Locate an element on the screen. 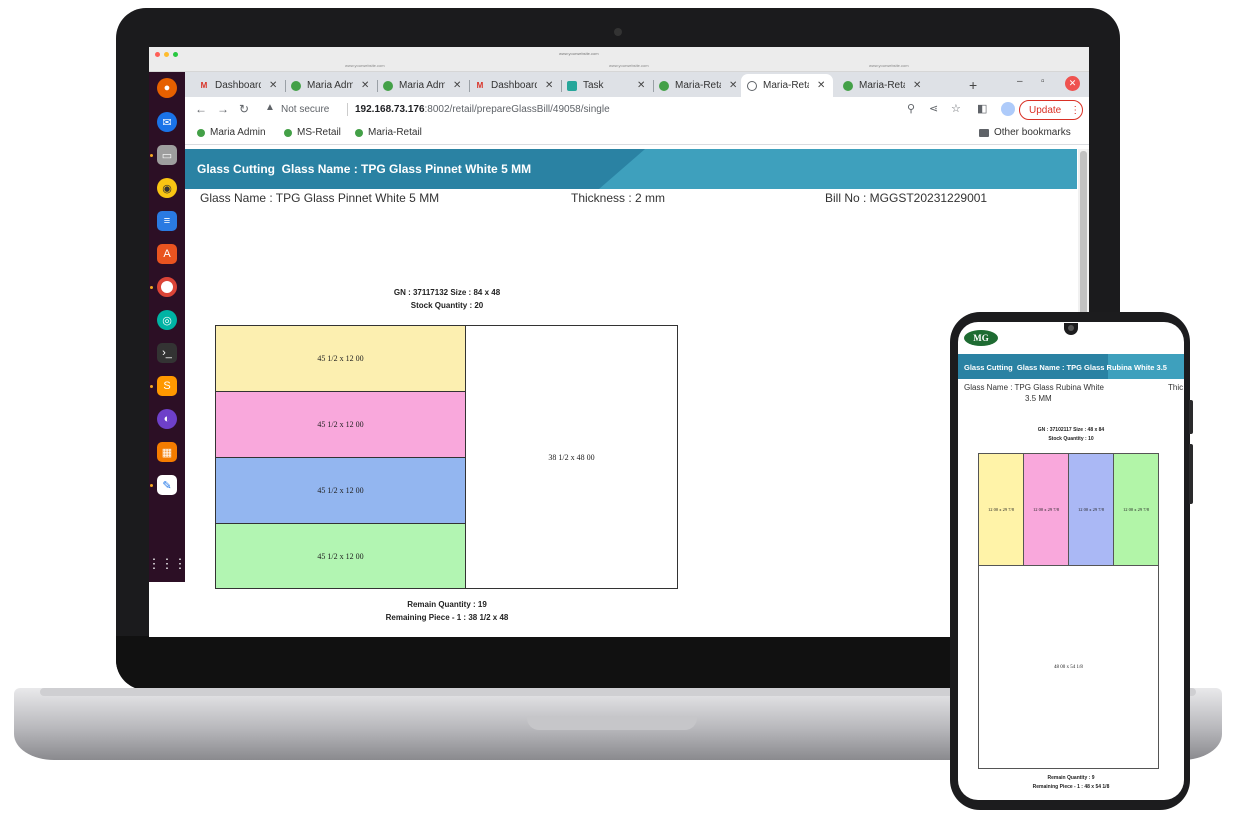 This screenshot has width=1240, height=819. other-bookmarks: Other bookmarks is located at coordinates (1025, 132).